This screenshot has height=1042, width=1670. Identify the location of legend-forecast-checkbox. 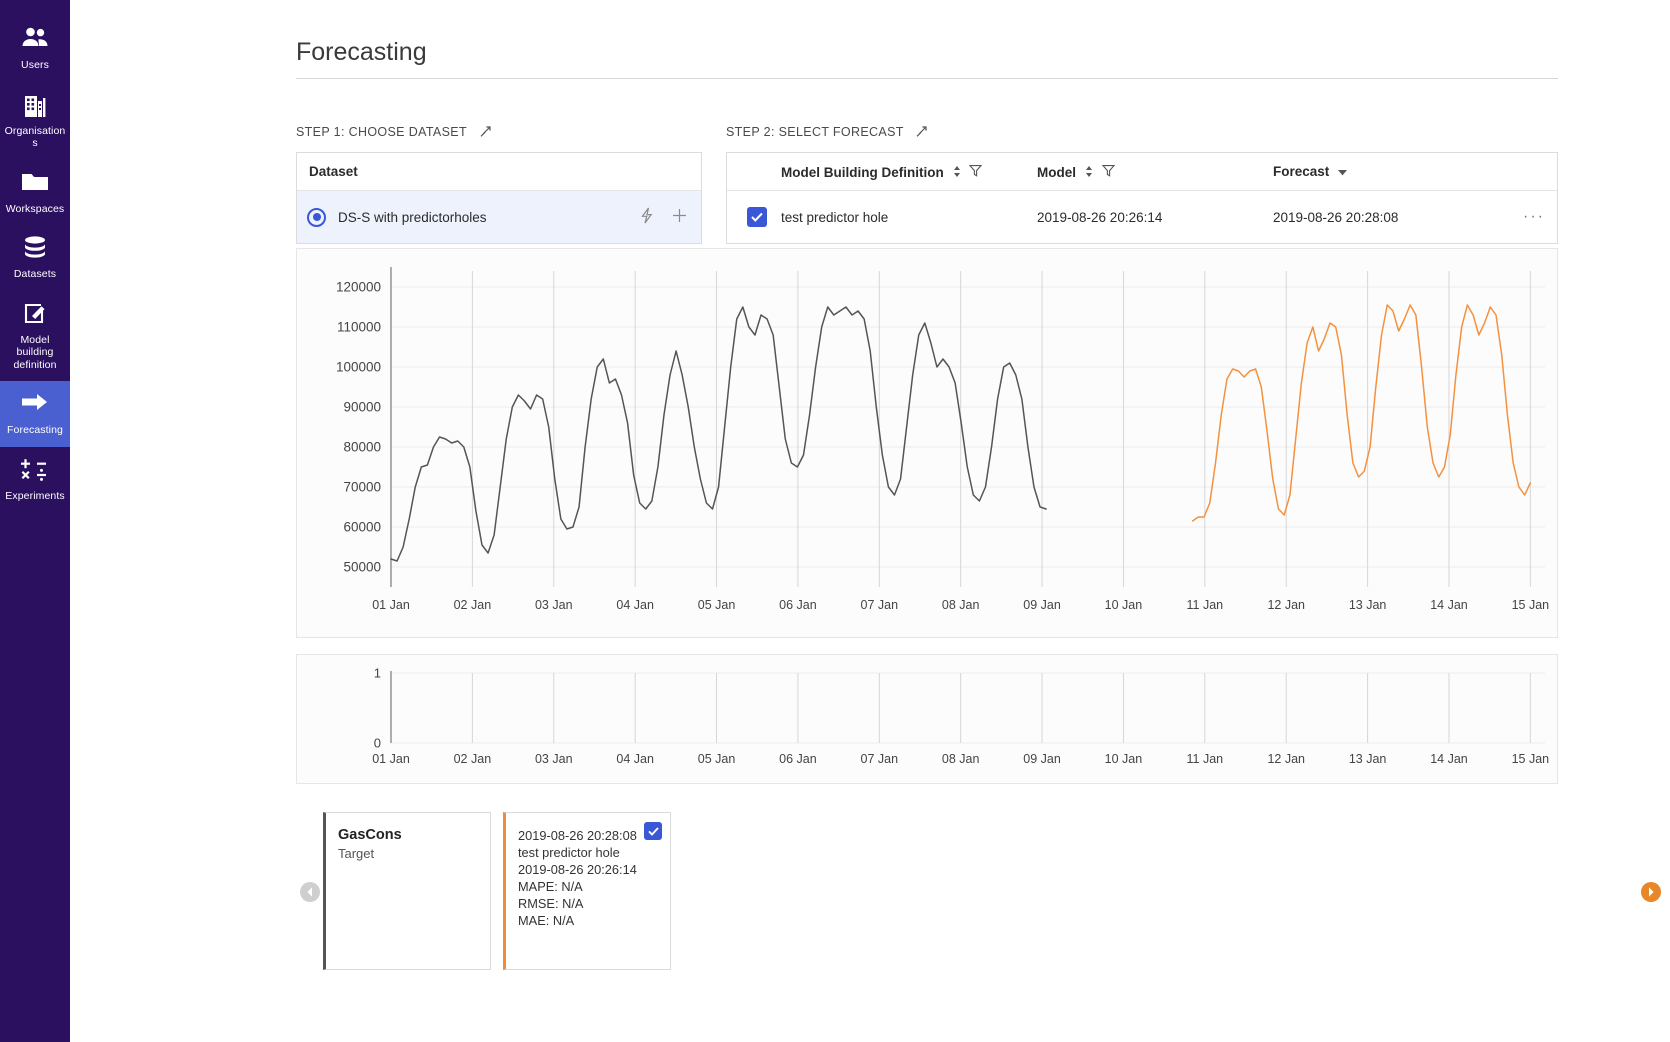
(653, 831).